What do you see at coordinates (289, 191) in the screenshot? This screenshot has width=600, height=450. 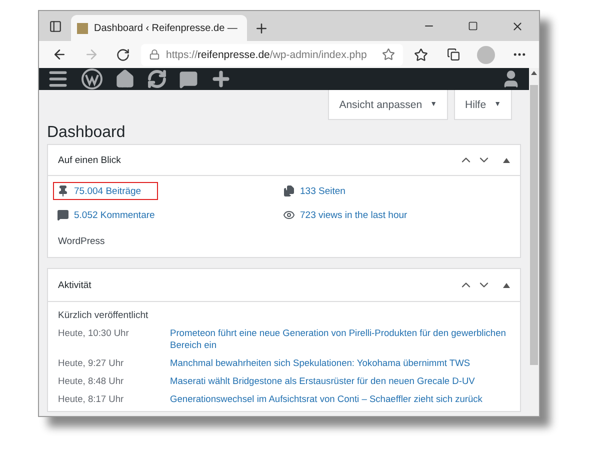 I see `pages-icon` at bounding box center [289, 191].